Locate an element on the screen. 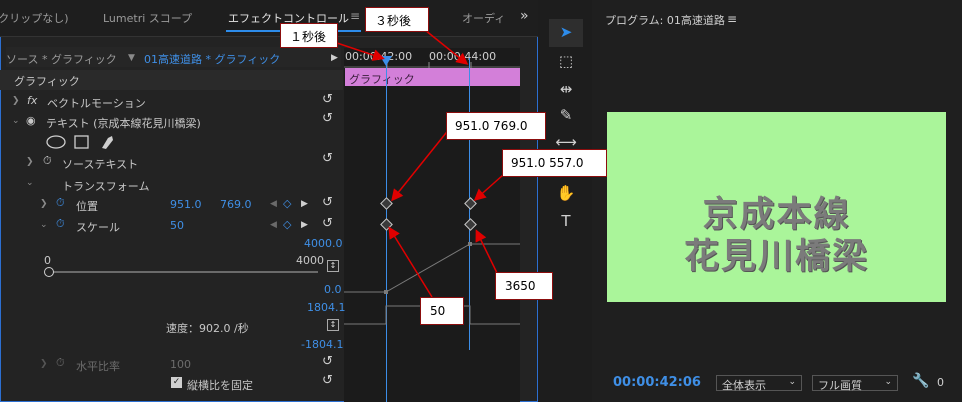 The width and height of the screenshot is (962, 402). callout-three-seconds: ３秒後 is located at coordinates (397, 19).